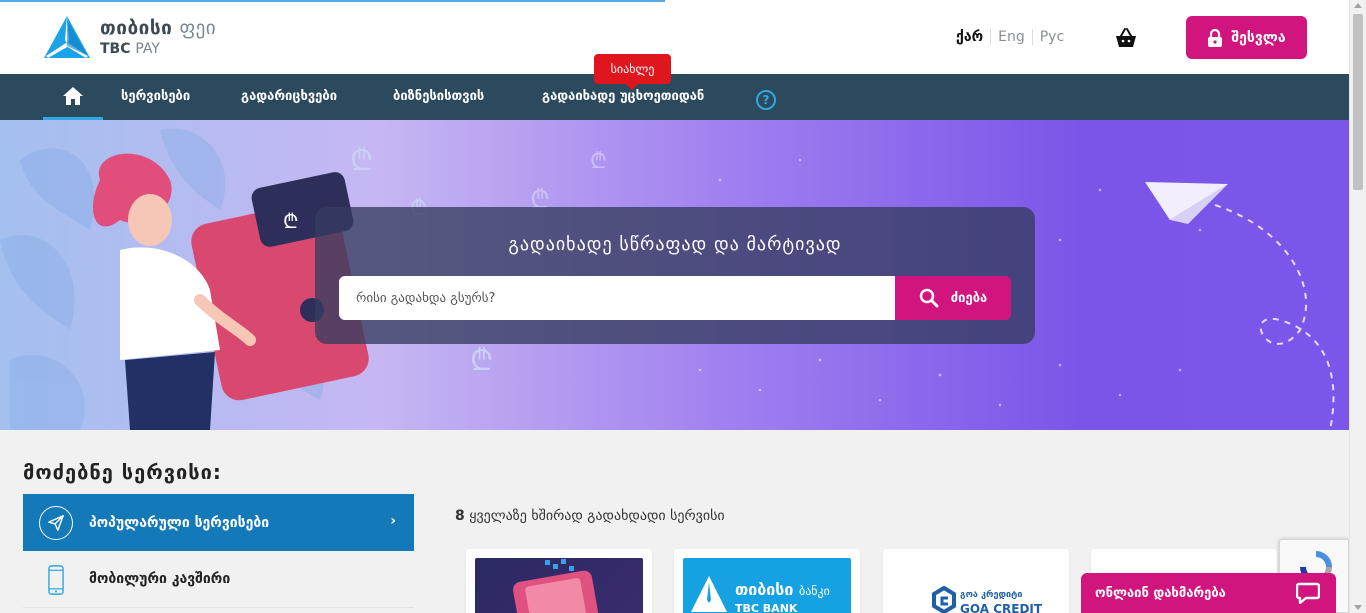  What do you see at coordinates (1160, 593) in the screenshot?
I see `chat-label: ონლაინ დახმარება` at bounding box center [1160, 593].